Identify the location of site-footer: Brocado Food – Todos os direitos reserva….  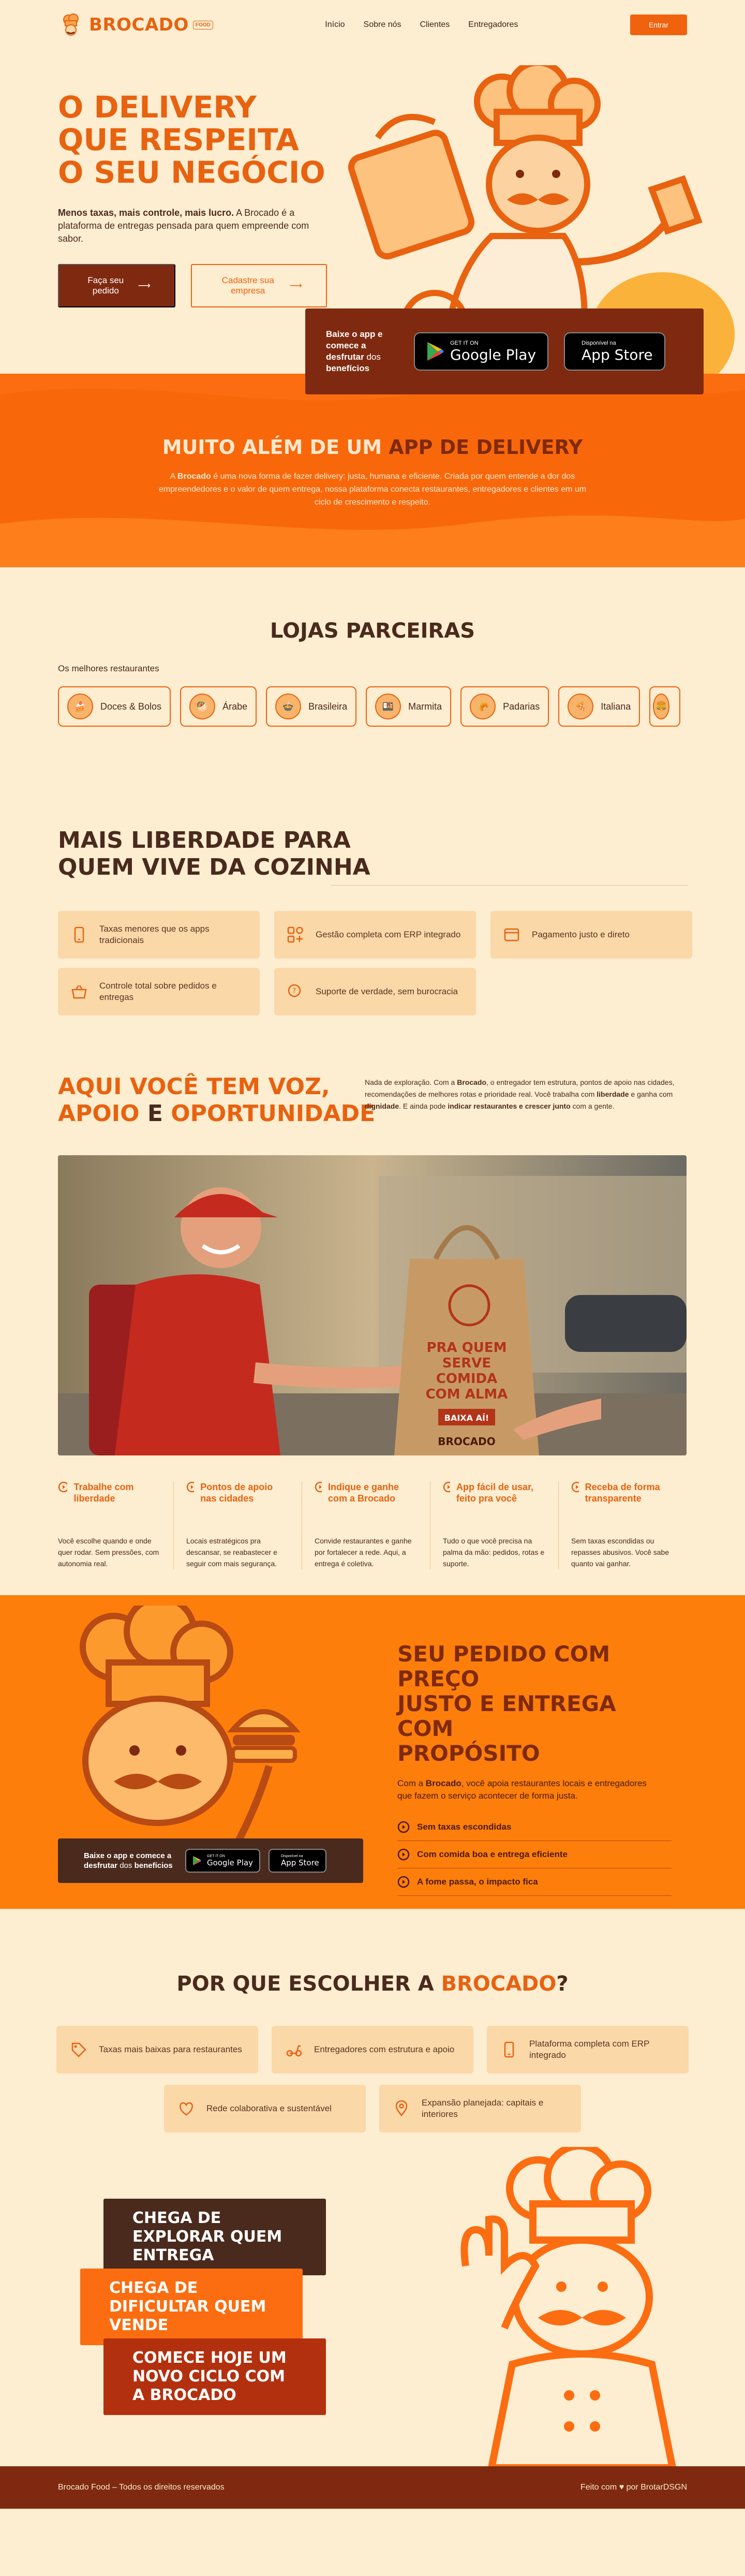
(373, 2488).